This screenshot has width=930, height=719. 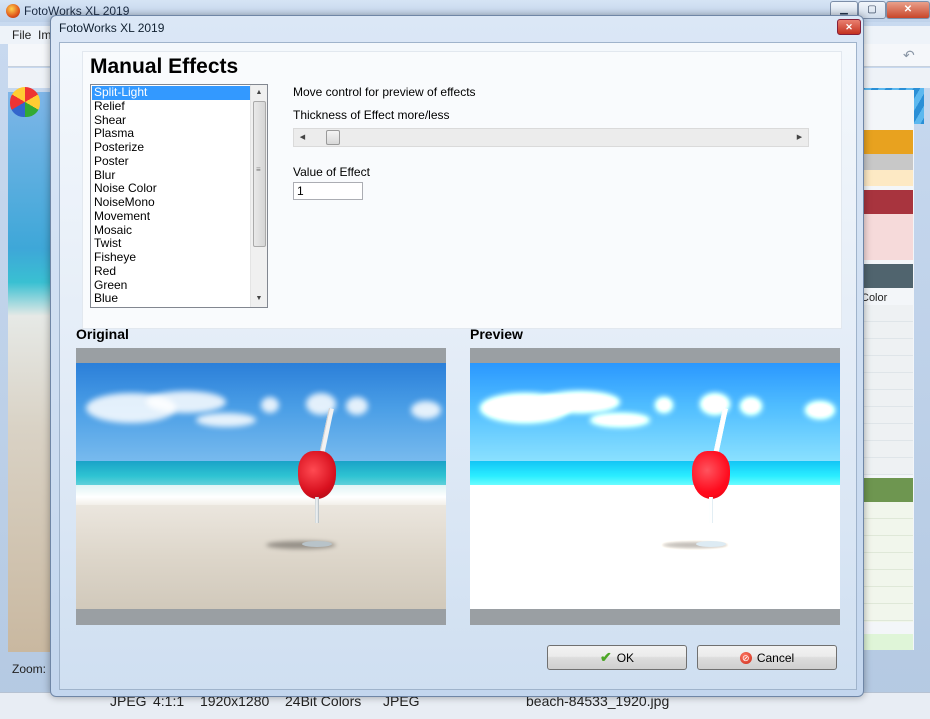 What do you see at coordinates (371, 115) in the screenshot?
I see `thickness-label: Thickness of Effect more/less` at bounding box center [371, 115].